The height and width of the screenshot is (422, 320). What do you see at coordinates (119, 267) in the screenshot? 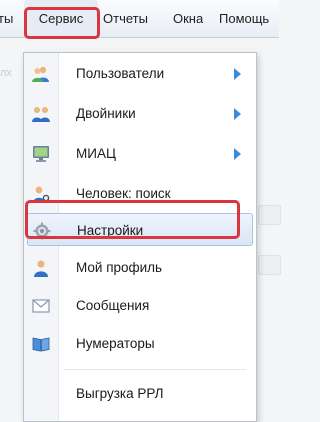
I see `menu-item-label: Мой профиль` at bounding box center [119, 267].